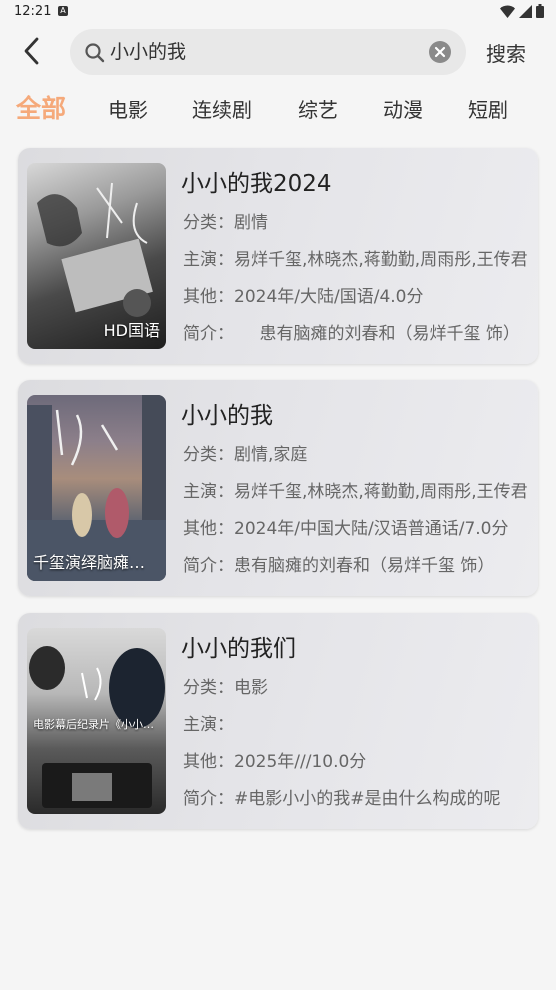 The width and height of the screenshot is (556, 990). I want to click on result-other: 其他：2025年///10.0分, so click(275, 762).